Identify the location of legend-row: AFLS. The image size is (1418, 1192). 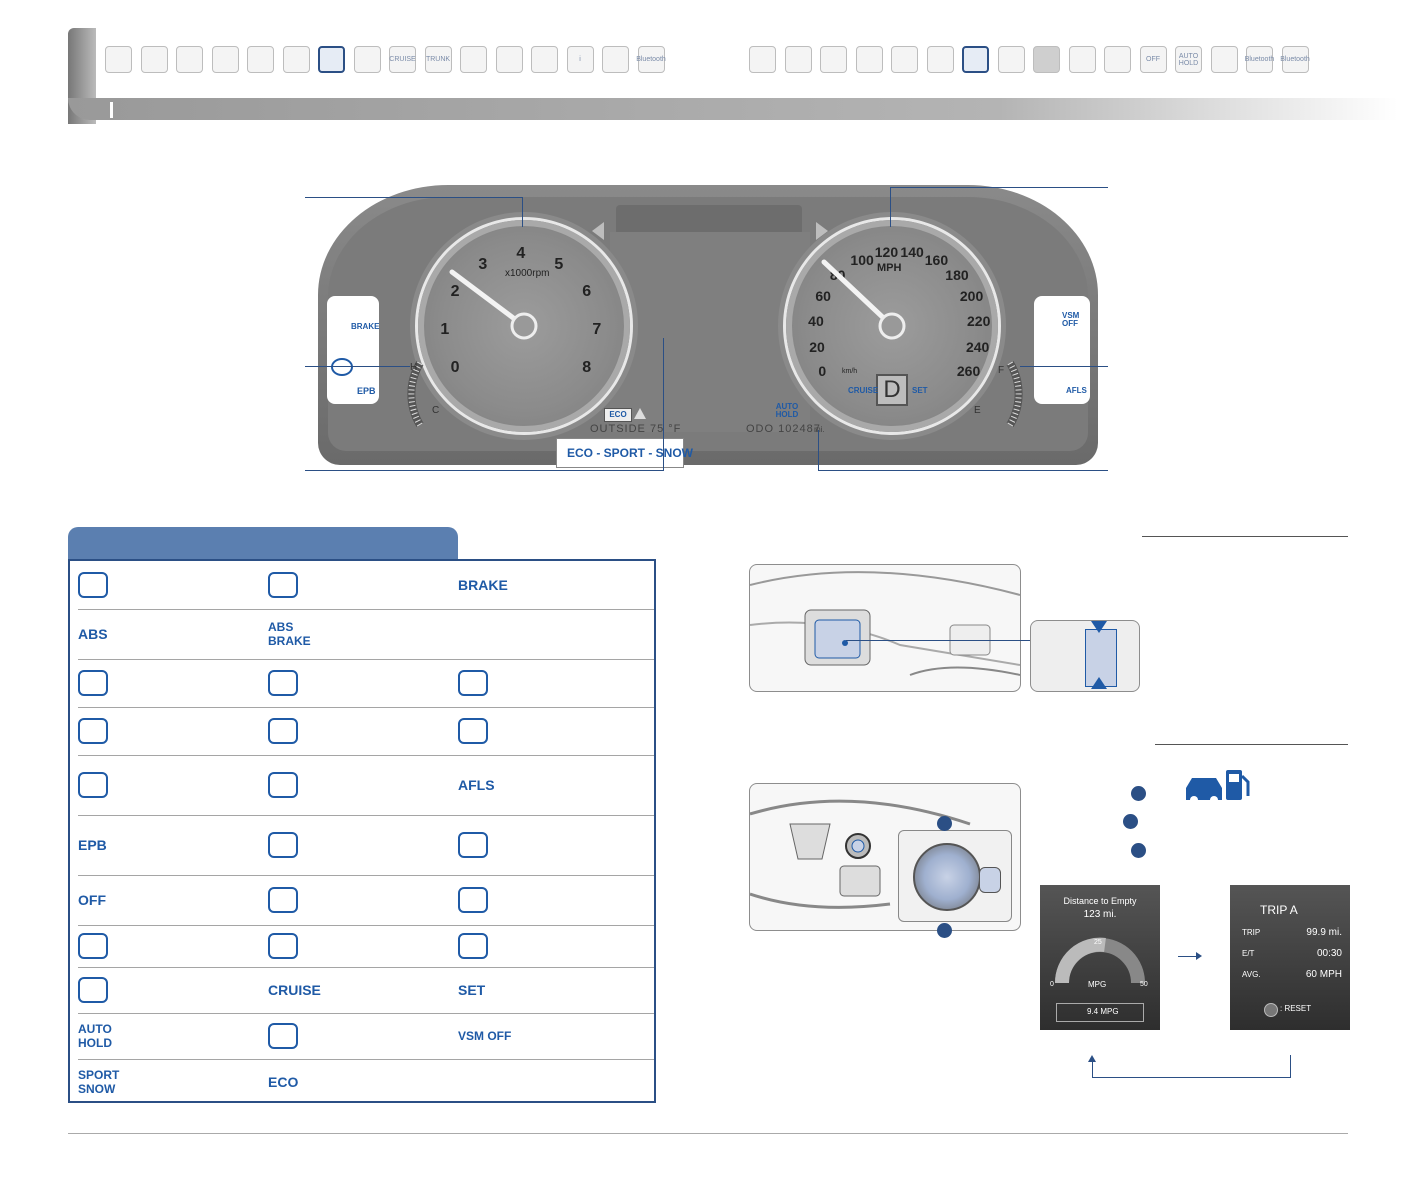
(366, 785).